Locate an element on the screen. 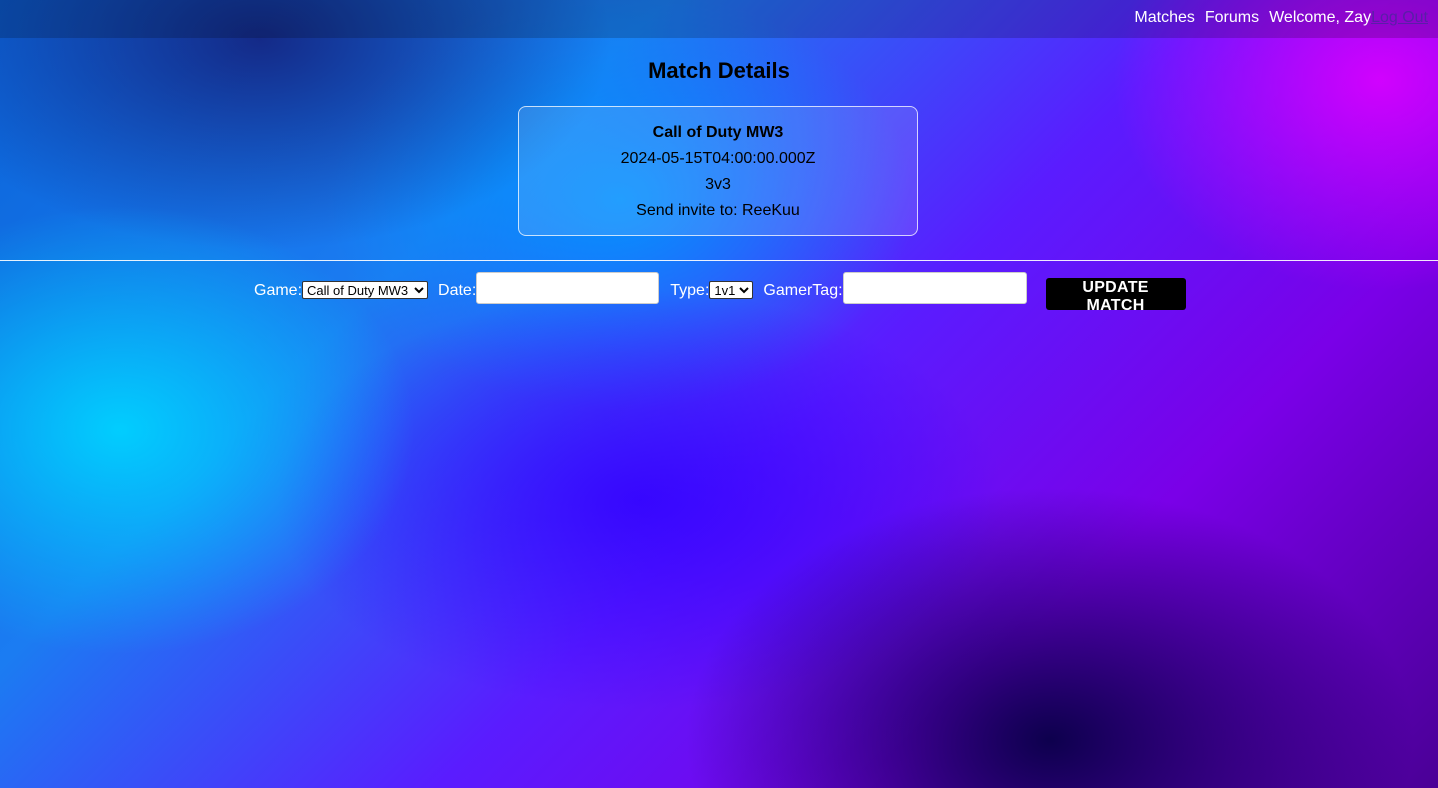  match-game: Call of Duty MW3 is located at coordinates (718, 132).